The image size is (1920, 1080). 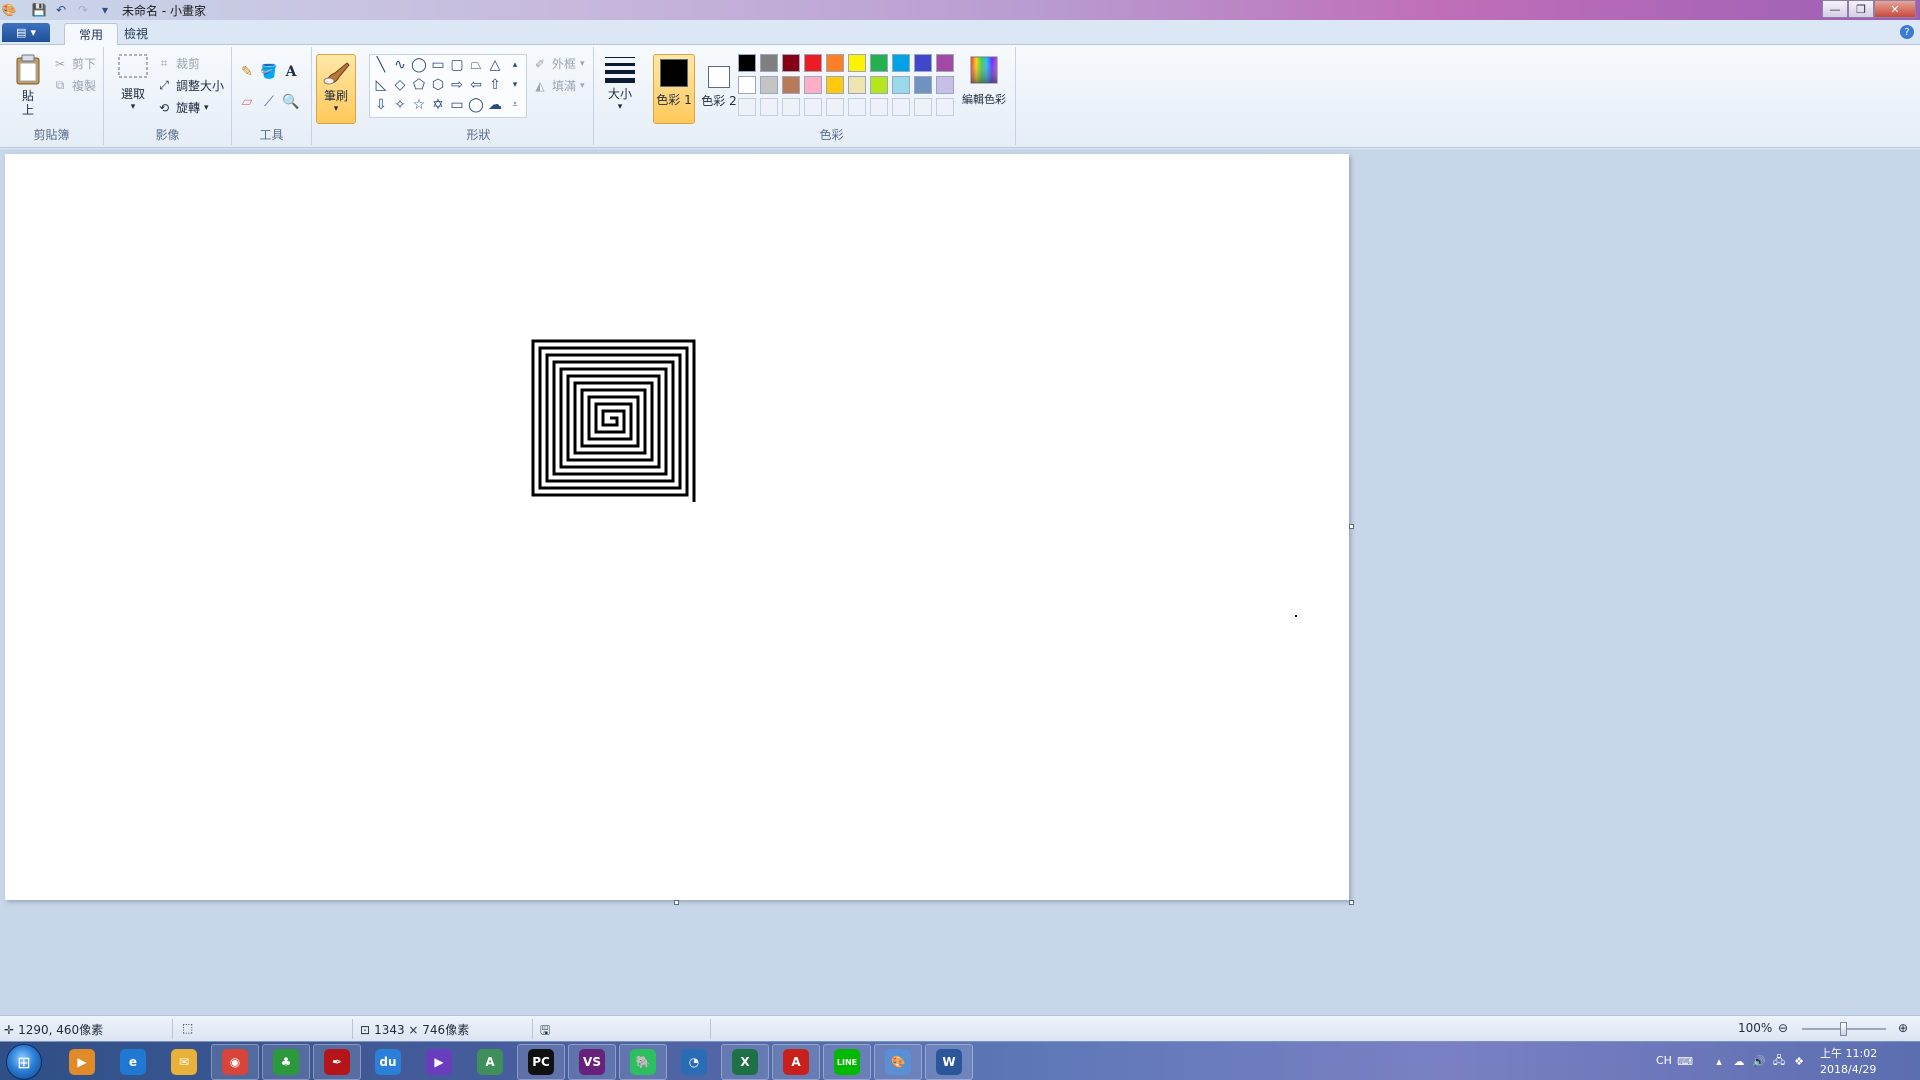 What do you see at coordinates (133, 1062) in the screenshot?
I see `taskbar-internet-explorer: e` at bounding box center [133, 1062].